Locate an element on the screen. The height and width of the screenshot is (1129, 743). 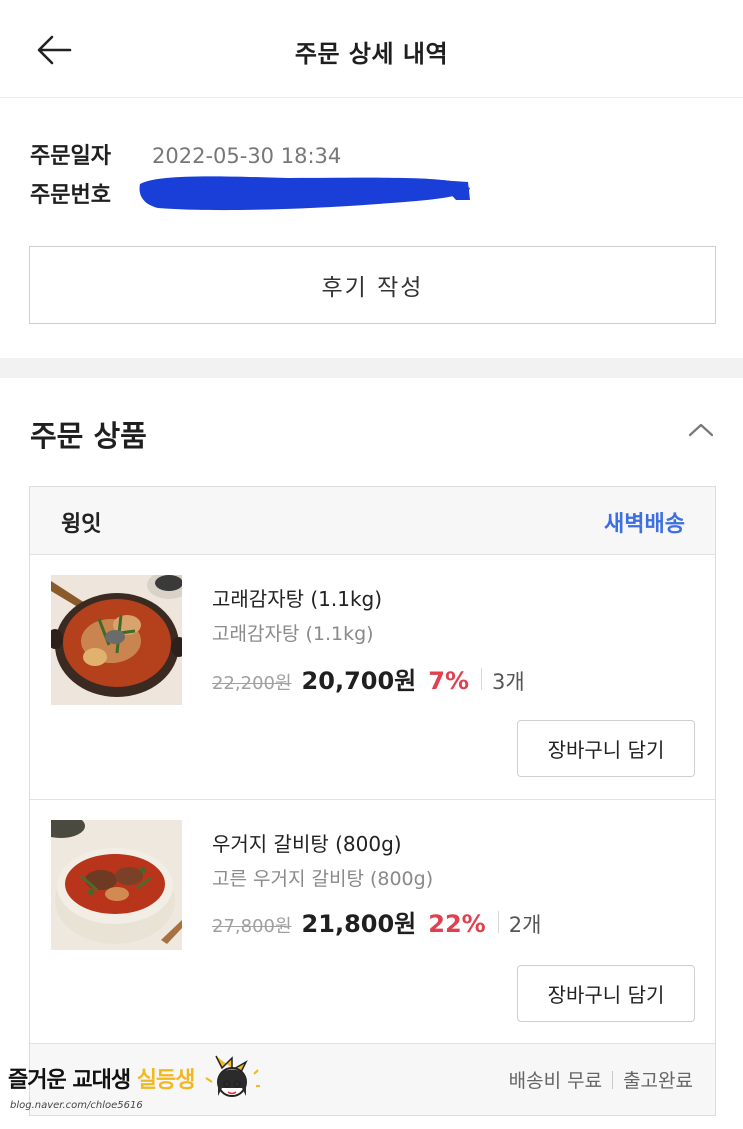
delivery-type-badge: 새벽배송 is located at coordinates (644, 524).